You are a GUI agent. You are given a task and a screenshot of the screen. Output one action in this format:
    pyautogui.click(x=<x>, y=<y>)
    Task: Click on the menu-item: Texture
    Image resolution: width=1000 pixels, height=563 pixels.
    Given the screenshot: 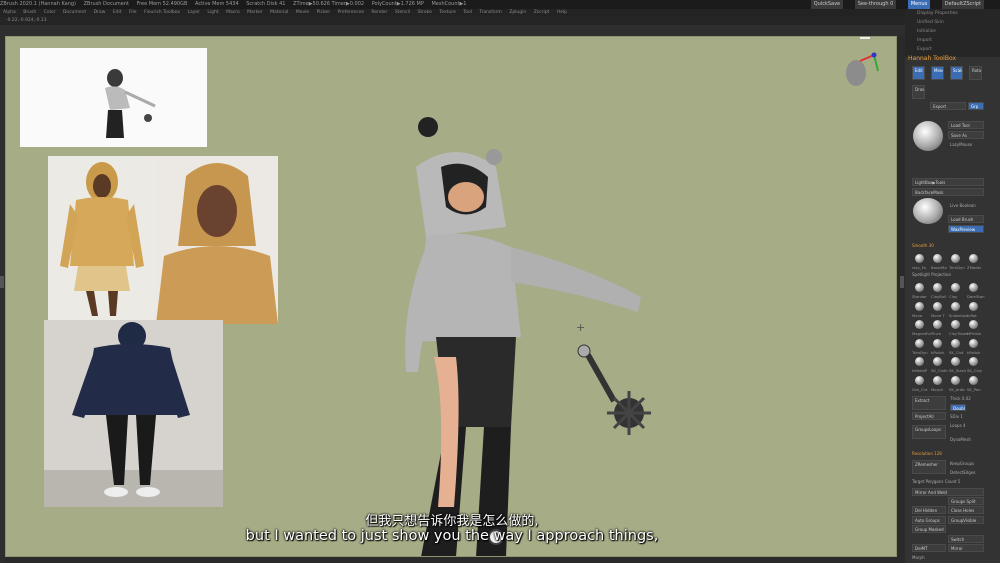 What is the action you would take?
    pyautogui.click(x=447, y=12)
    